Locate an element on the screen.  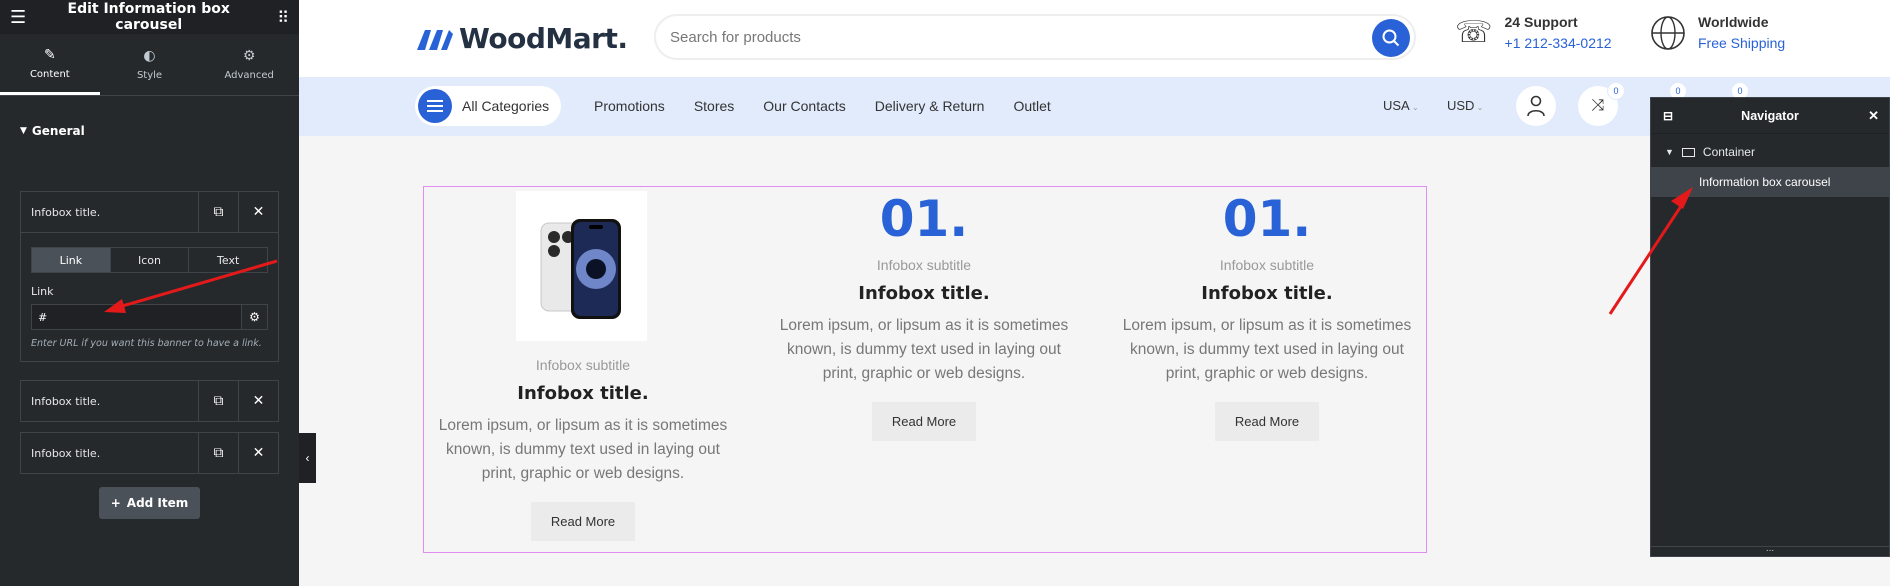
account-button is located at coordinates (1536, 106).